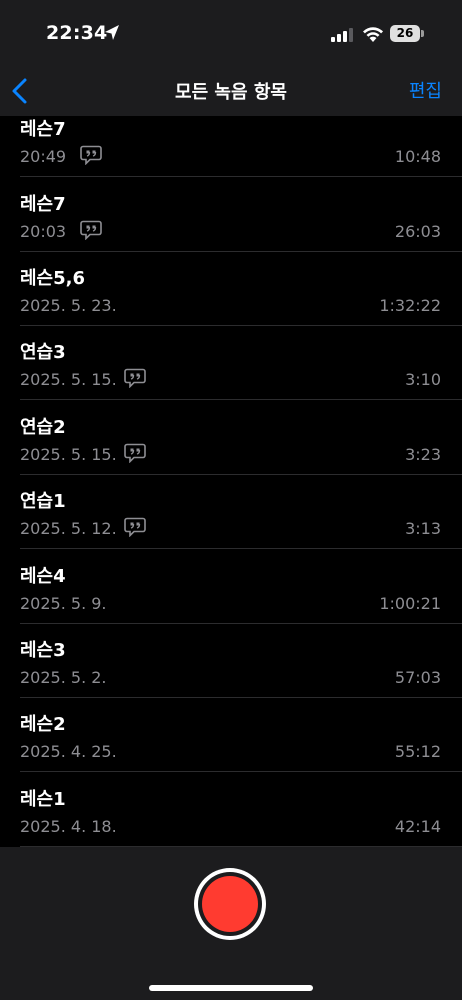 This screenshot has height=1000, width=462. I want to click on recording-duration: 3:13, so click(423, 528).